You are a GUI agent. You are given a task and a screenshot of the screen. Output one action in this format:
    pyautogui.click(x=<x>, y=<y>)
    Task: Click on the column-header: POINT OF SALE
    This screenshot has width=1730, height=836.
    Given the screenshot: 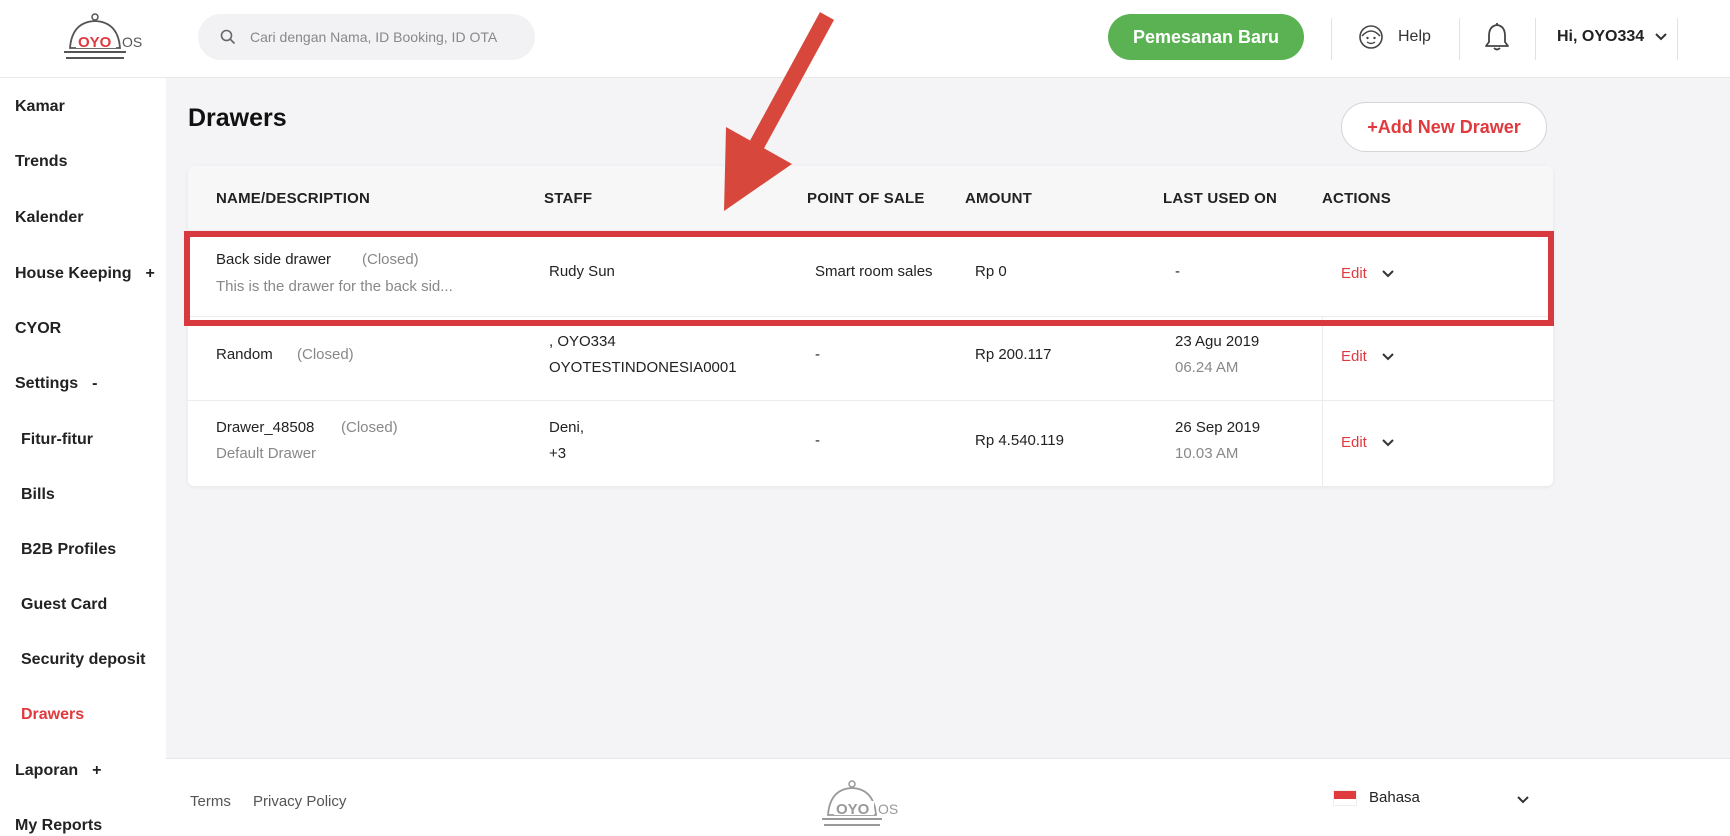 What is the action you would take?
    pyautogui.click(x=866, y=198)
    